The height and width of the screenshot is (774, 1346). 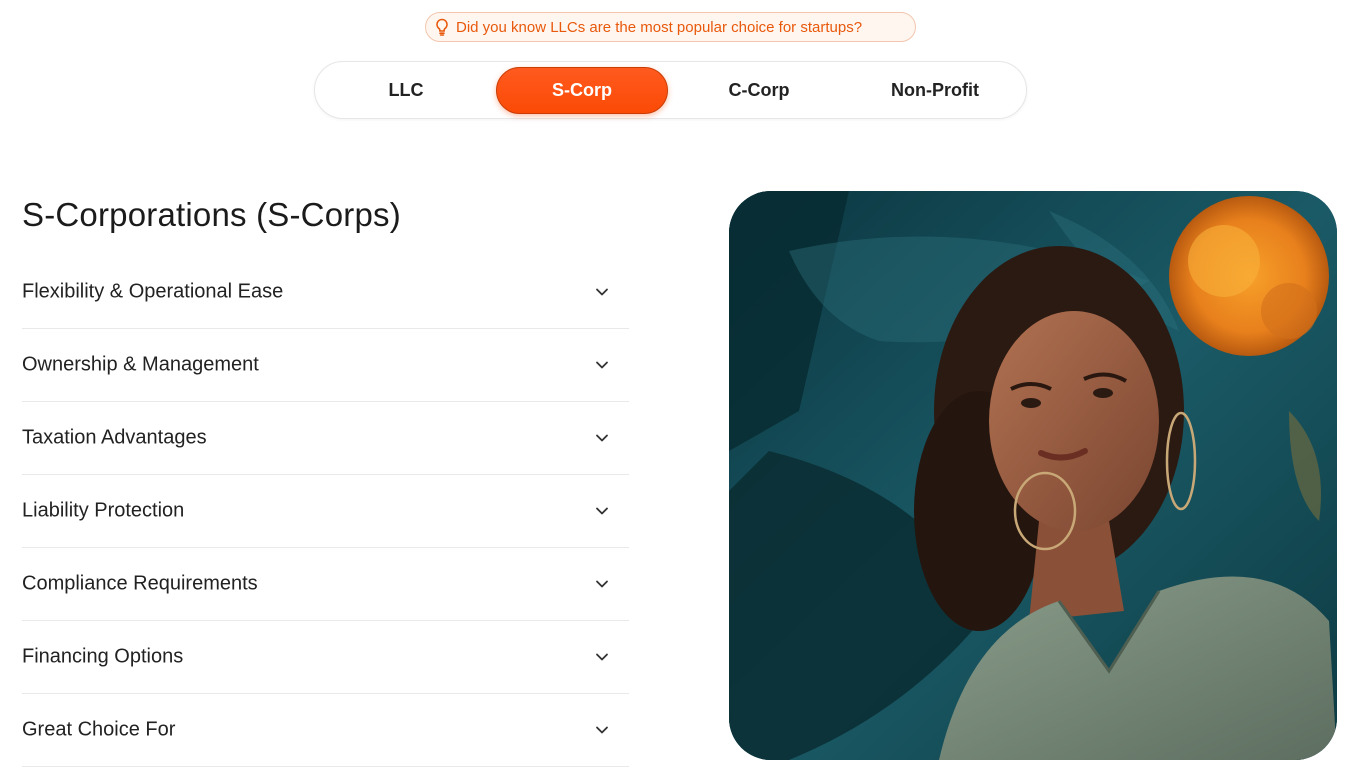 What do you see at coordinates (442, 27) in the screenshot?
I see `lightbulb-icon` at bounding box center [442, 27].